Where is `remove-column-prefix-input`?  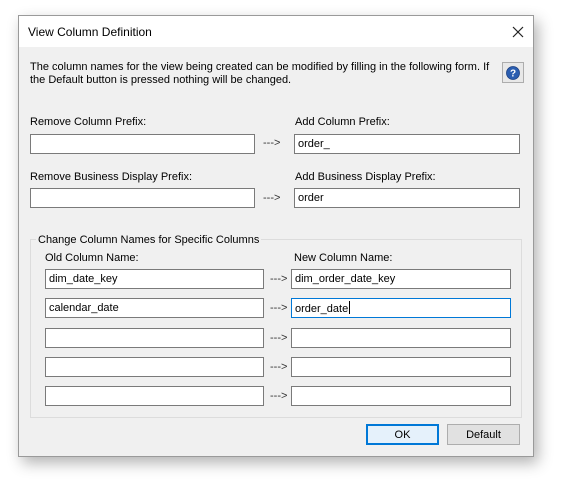 remove-column-prefix-input is located at coordinates (142, 144).